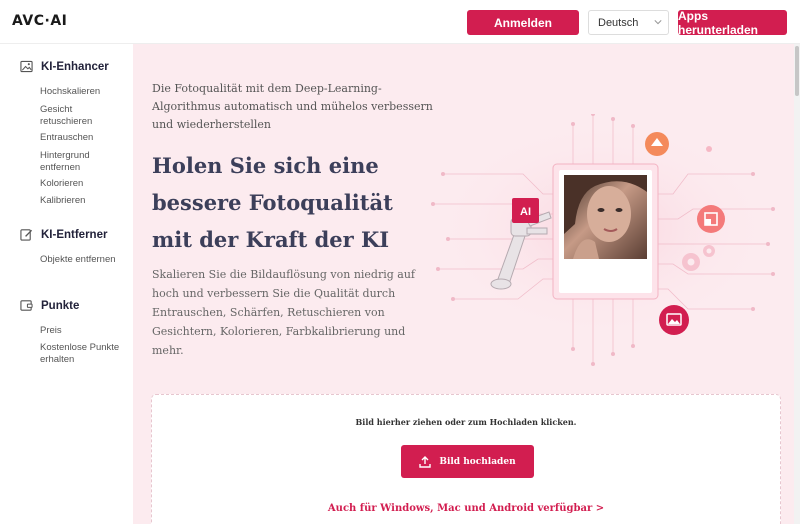  Describe the element at coordinates (82, 354) in the screenshot. I see `sidebar-item-kostenlose-punkte: Kostenlose Punkte erhalten` at that location.